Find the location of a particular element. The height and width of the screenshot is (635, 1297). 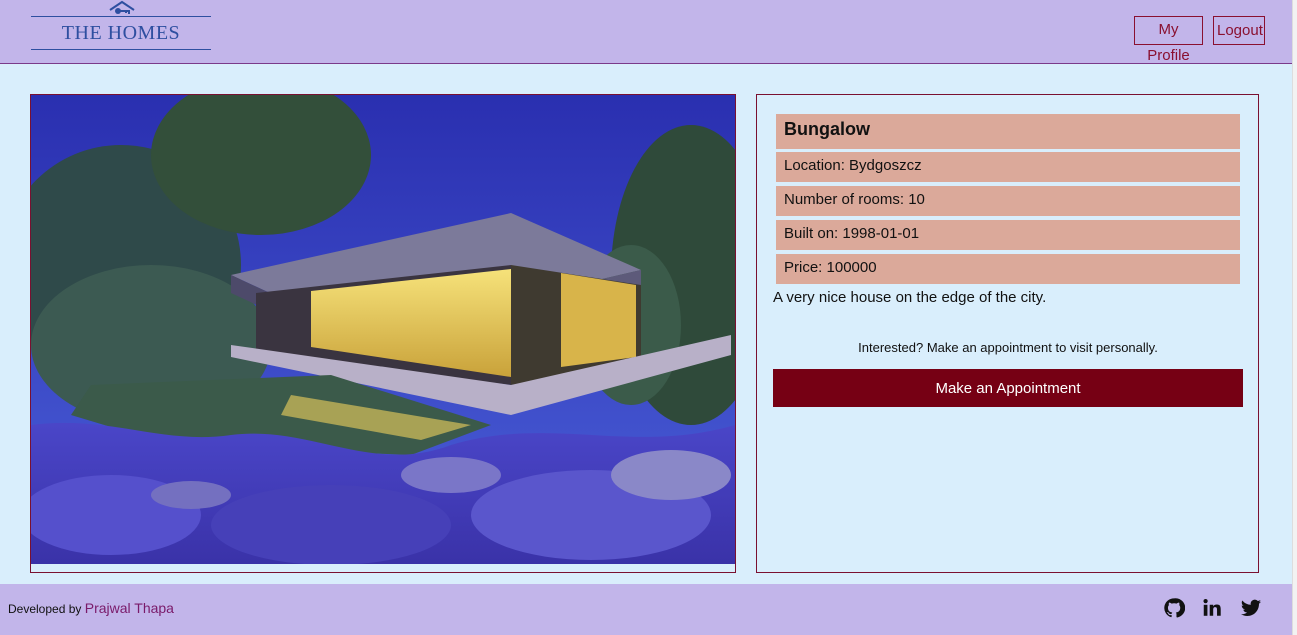

scrollbar is located at coordinates (1294, 317).